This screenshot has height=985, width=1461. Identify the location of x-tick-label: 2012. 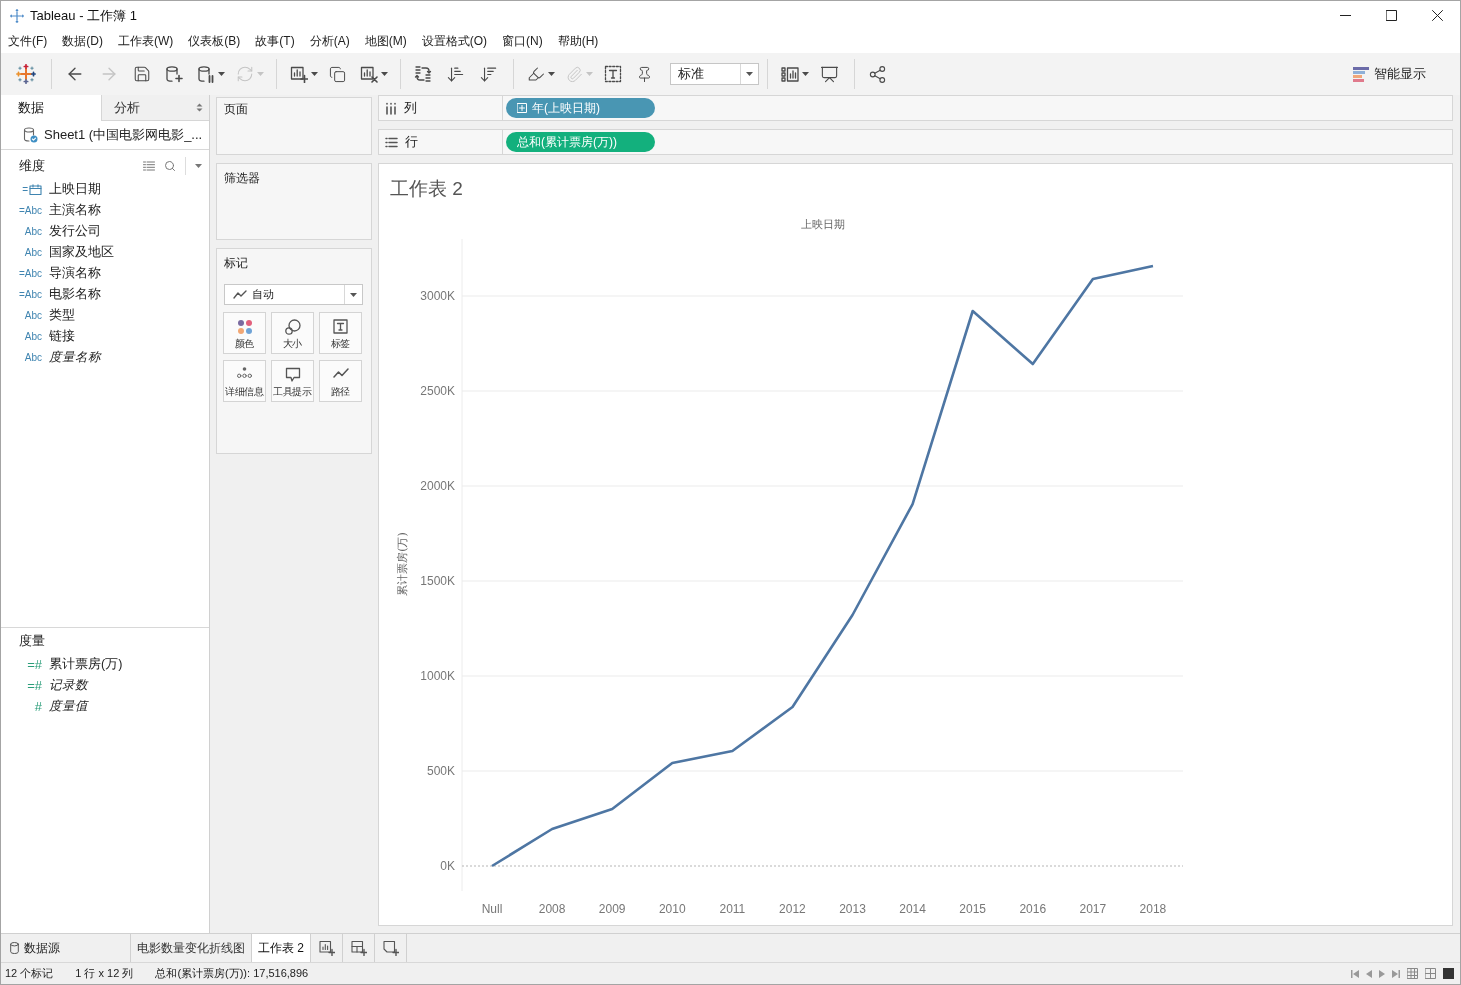
(792, 909).